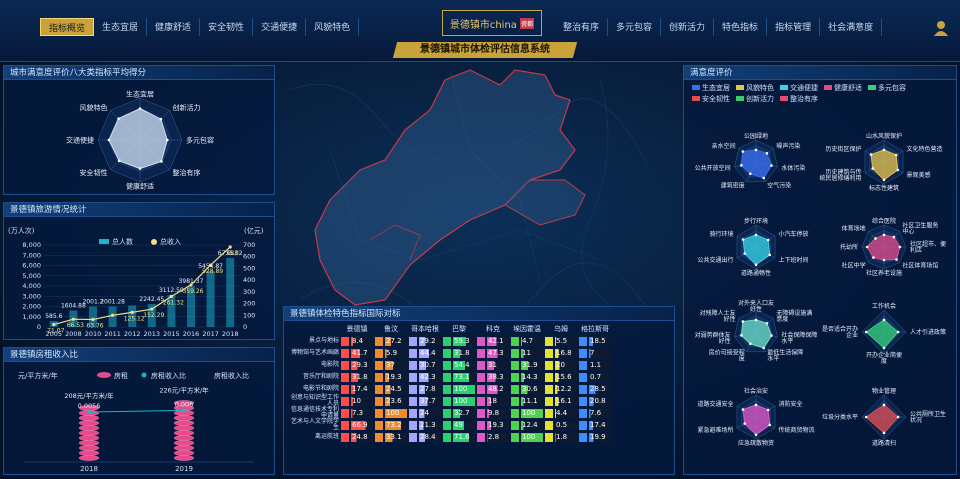 This screenshot has height=479, width=960. I want to click on user-icon, so click(941, 28).